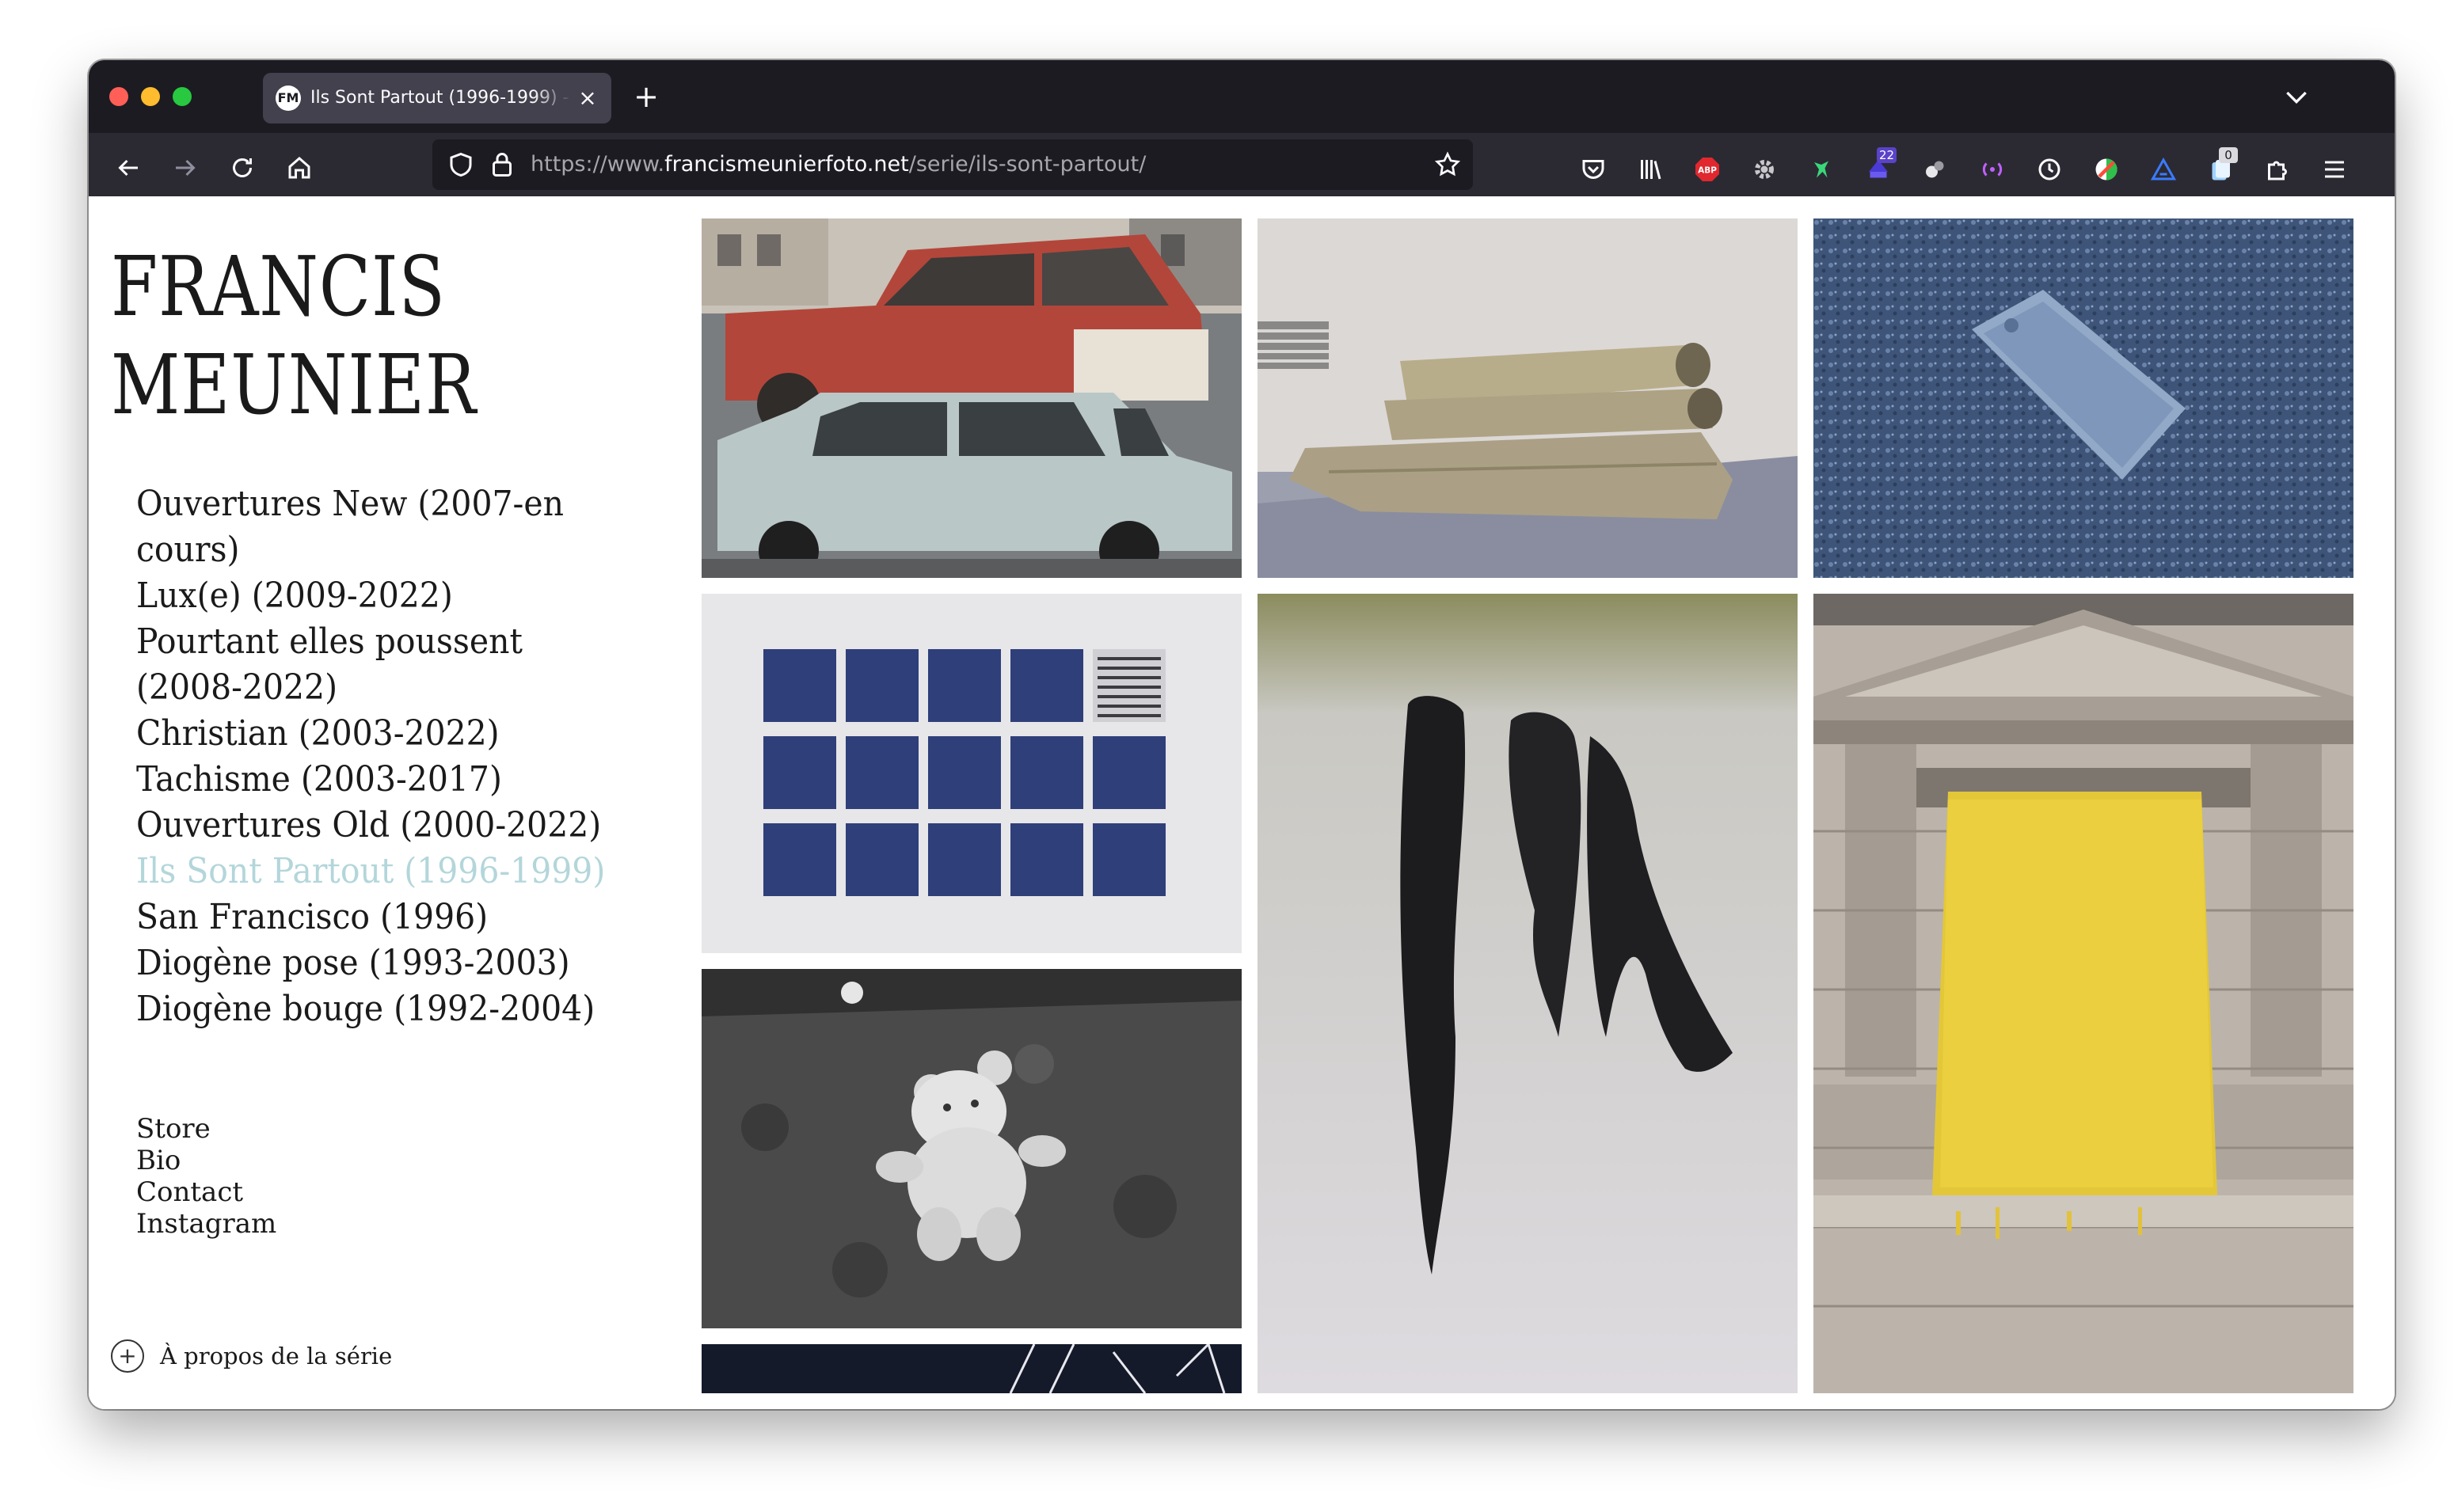  I want to click on about-series-label: À propos de la série, so click(276, 1356).